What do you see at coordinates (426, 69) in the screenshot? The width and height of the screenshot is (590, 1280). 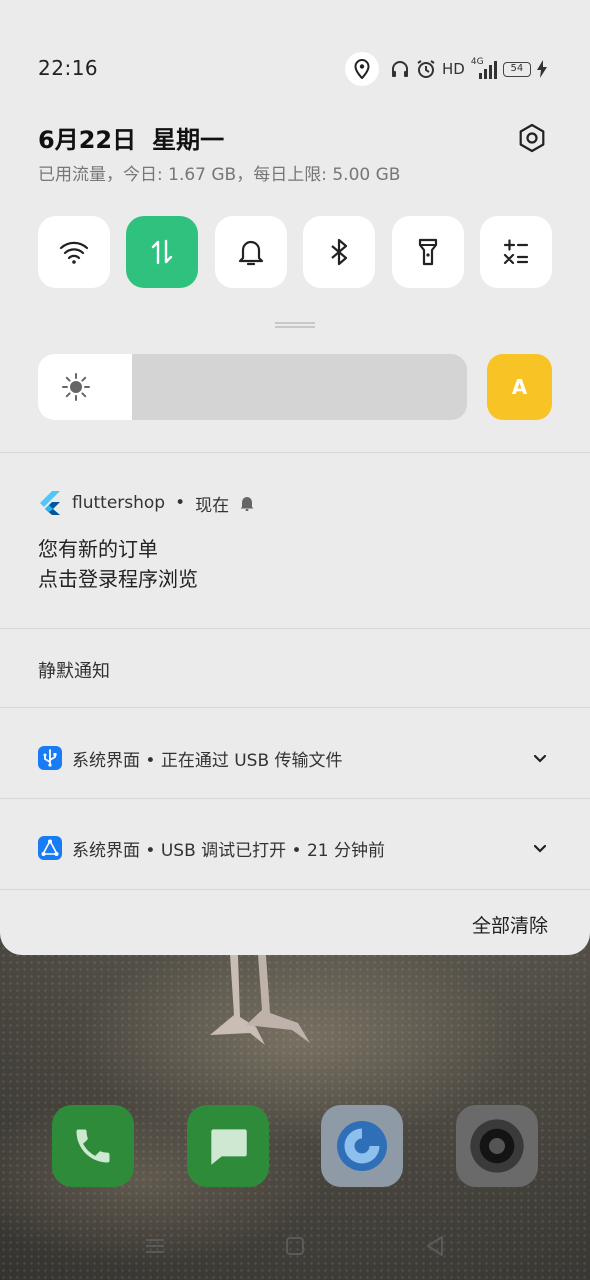 I see `alarm-icon` at bounding box center [426, 69].